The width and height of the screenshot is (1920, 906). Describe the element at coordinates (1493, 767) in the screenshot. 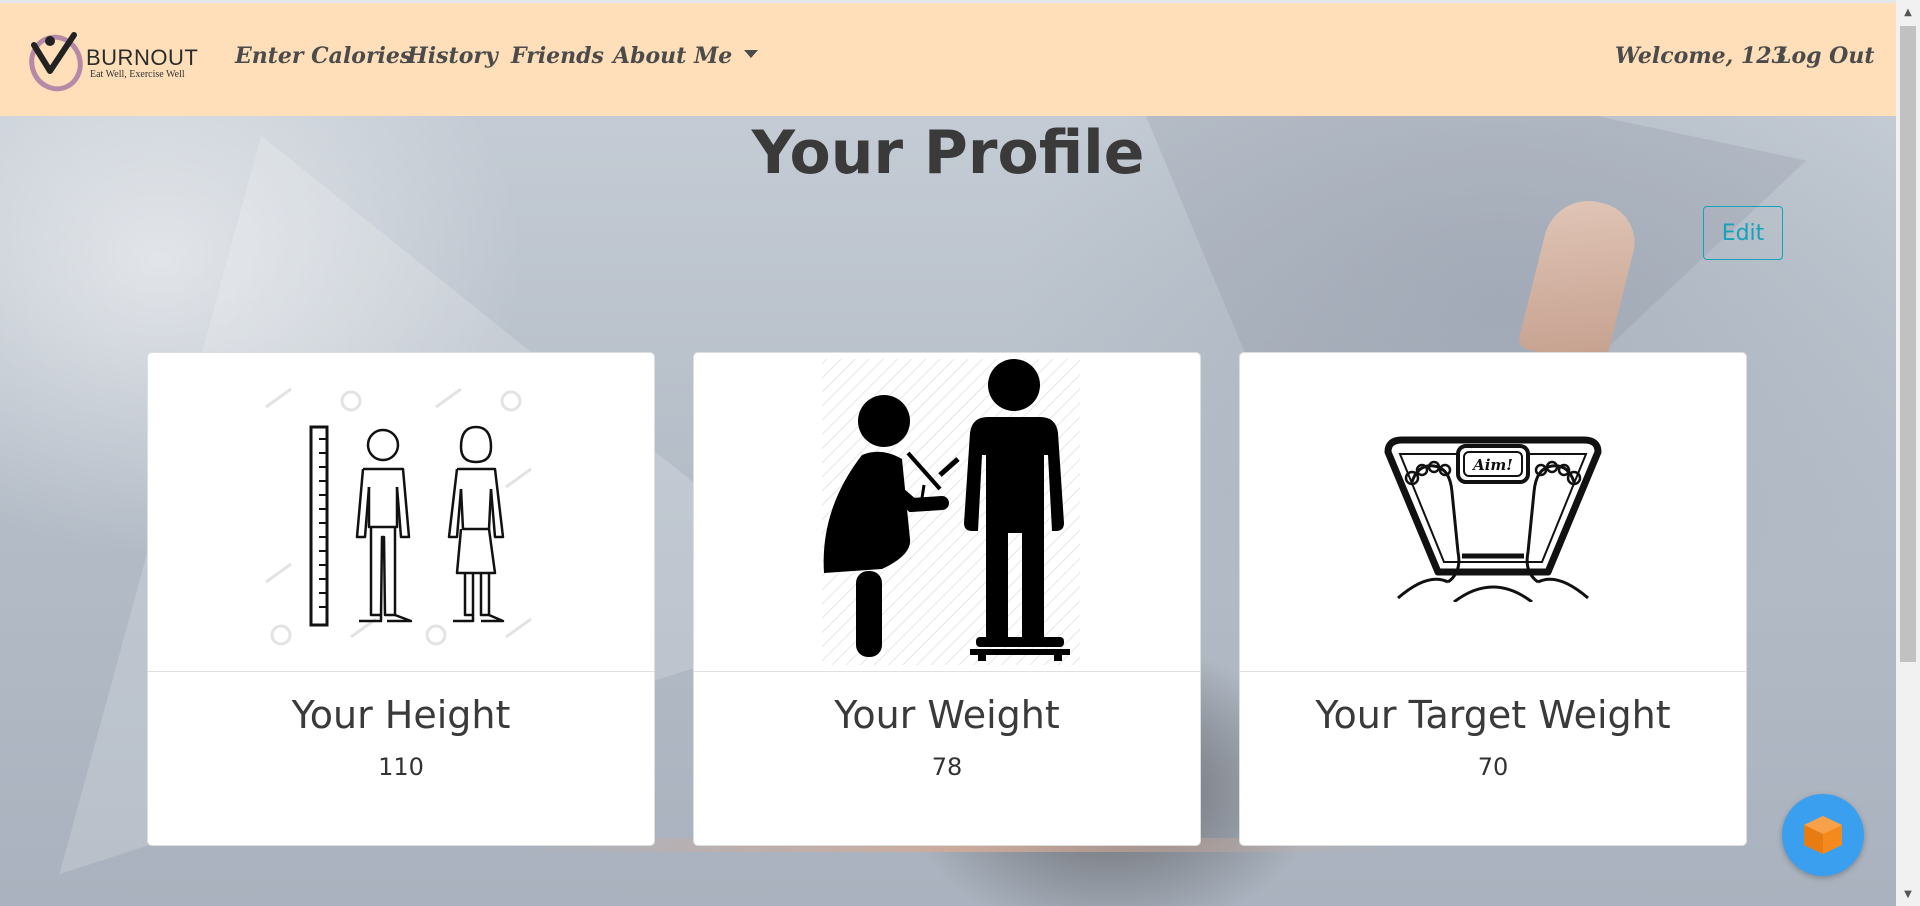

I see `target-weight-value: 70` at that location.